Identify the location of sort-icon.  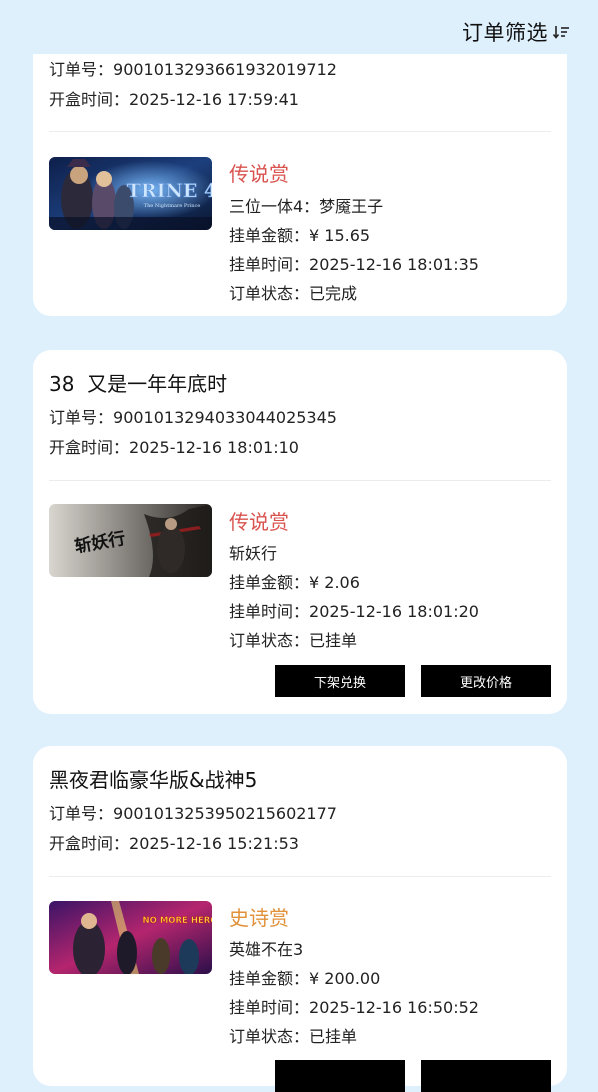
(561, 32).